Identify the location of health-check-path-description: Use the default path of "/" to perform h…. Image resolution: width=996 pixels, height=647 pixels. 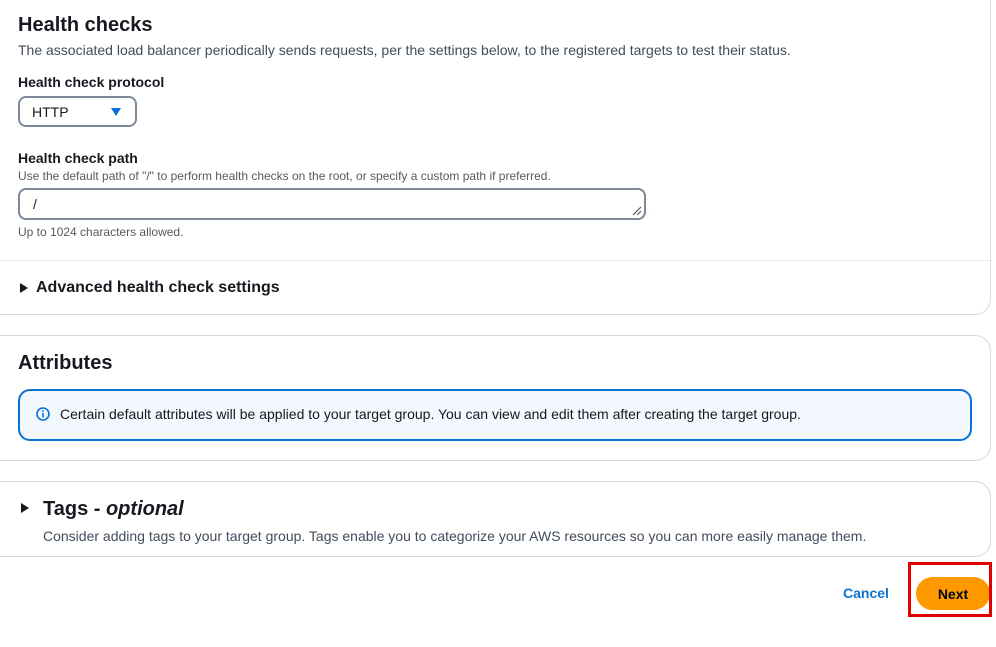
(284, 176).